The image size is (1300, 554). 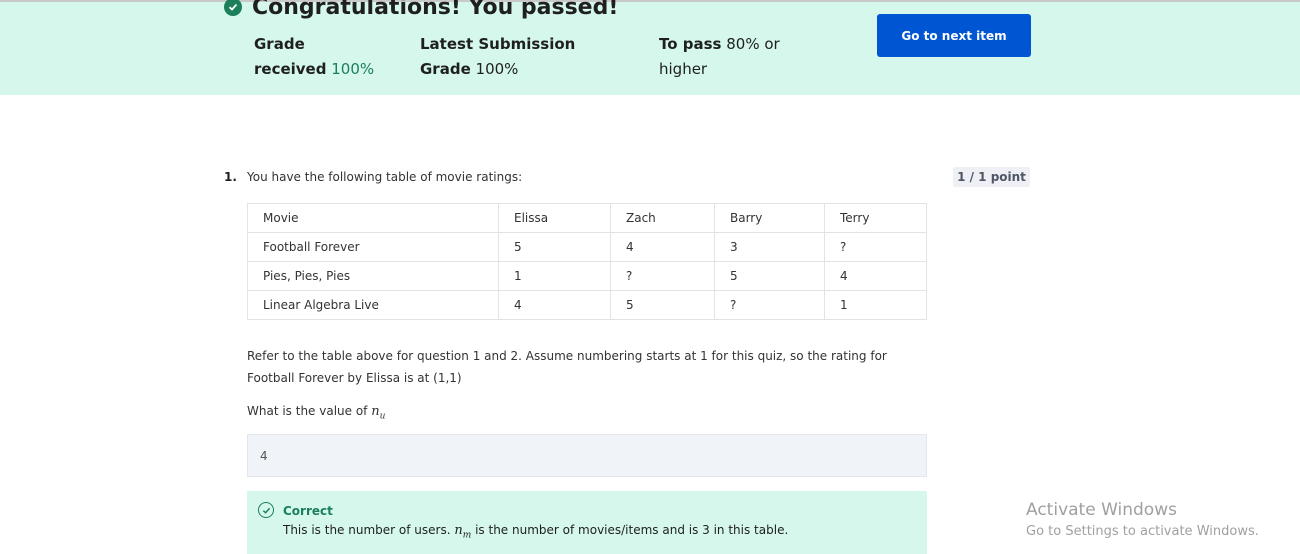 I want to click on banner-title: Congratulations! You passed!, so click(x=421, y=11).